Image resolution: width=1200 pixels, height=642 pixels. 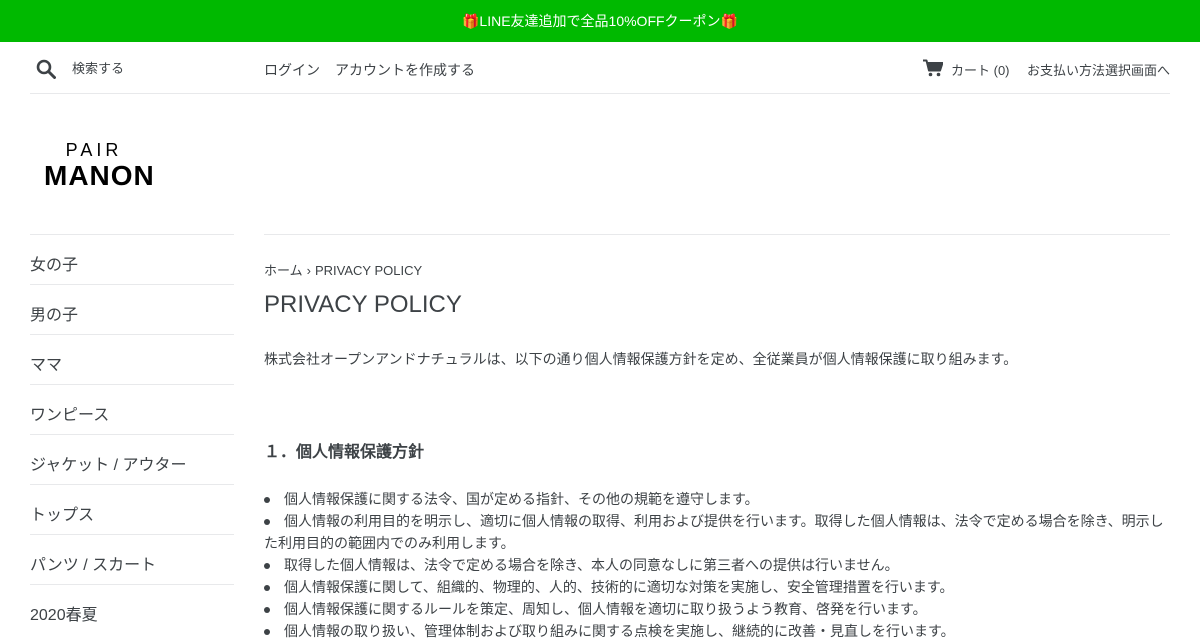 What do you see at coordinates (46, 69) in the screenshot?
I see `search-icon` at bounding box center [46, 69].